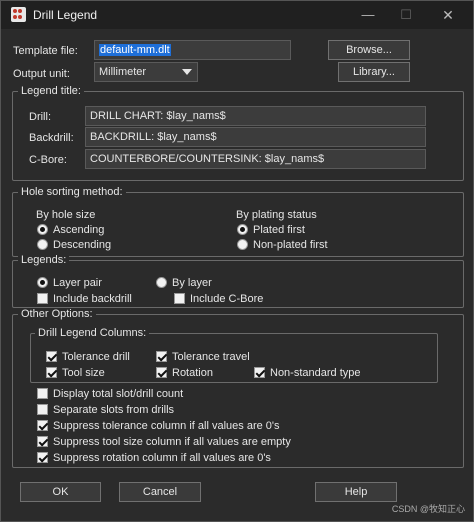 This screenshot has width=474, height=522. What do you see at coordinates (51, 372) in the screenshot?
I see `tool-size-checkbox` at bounding box center [51, 372].